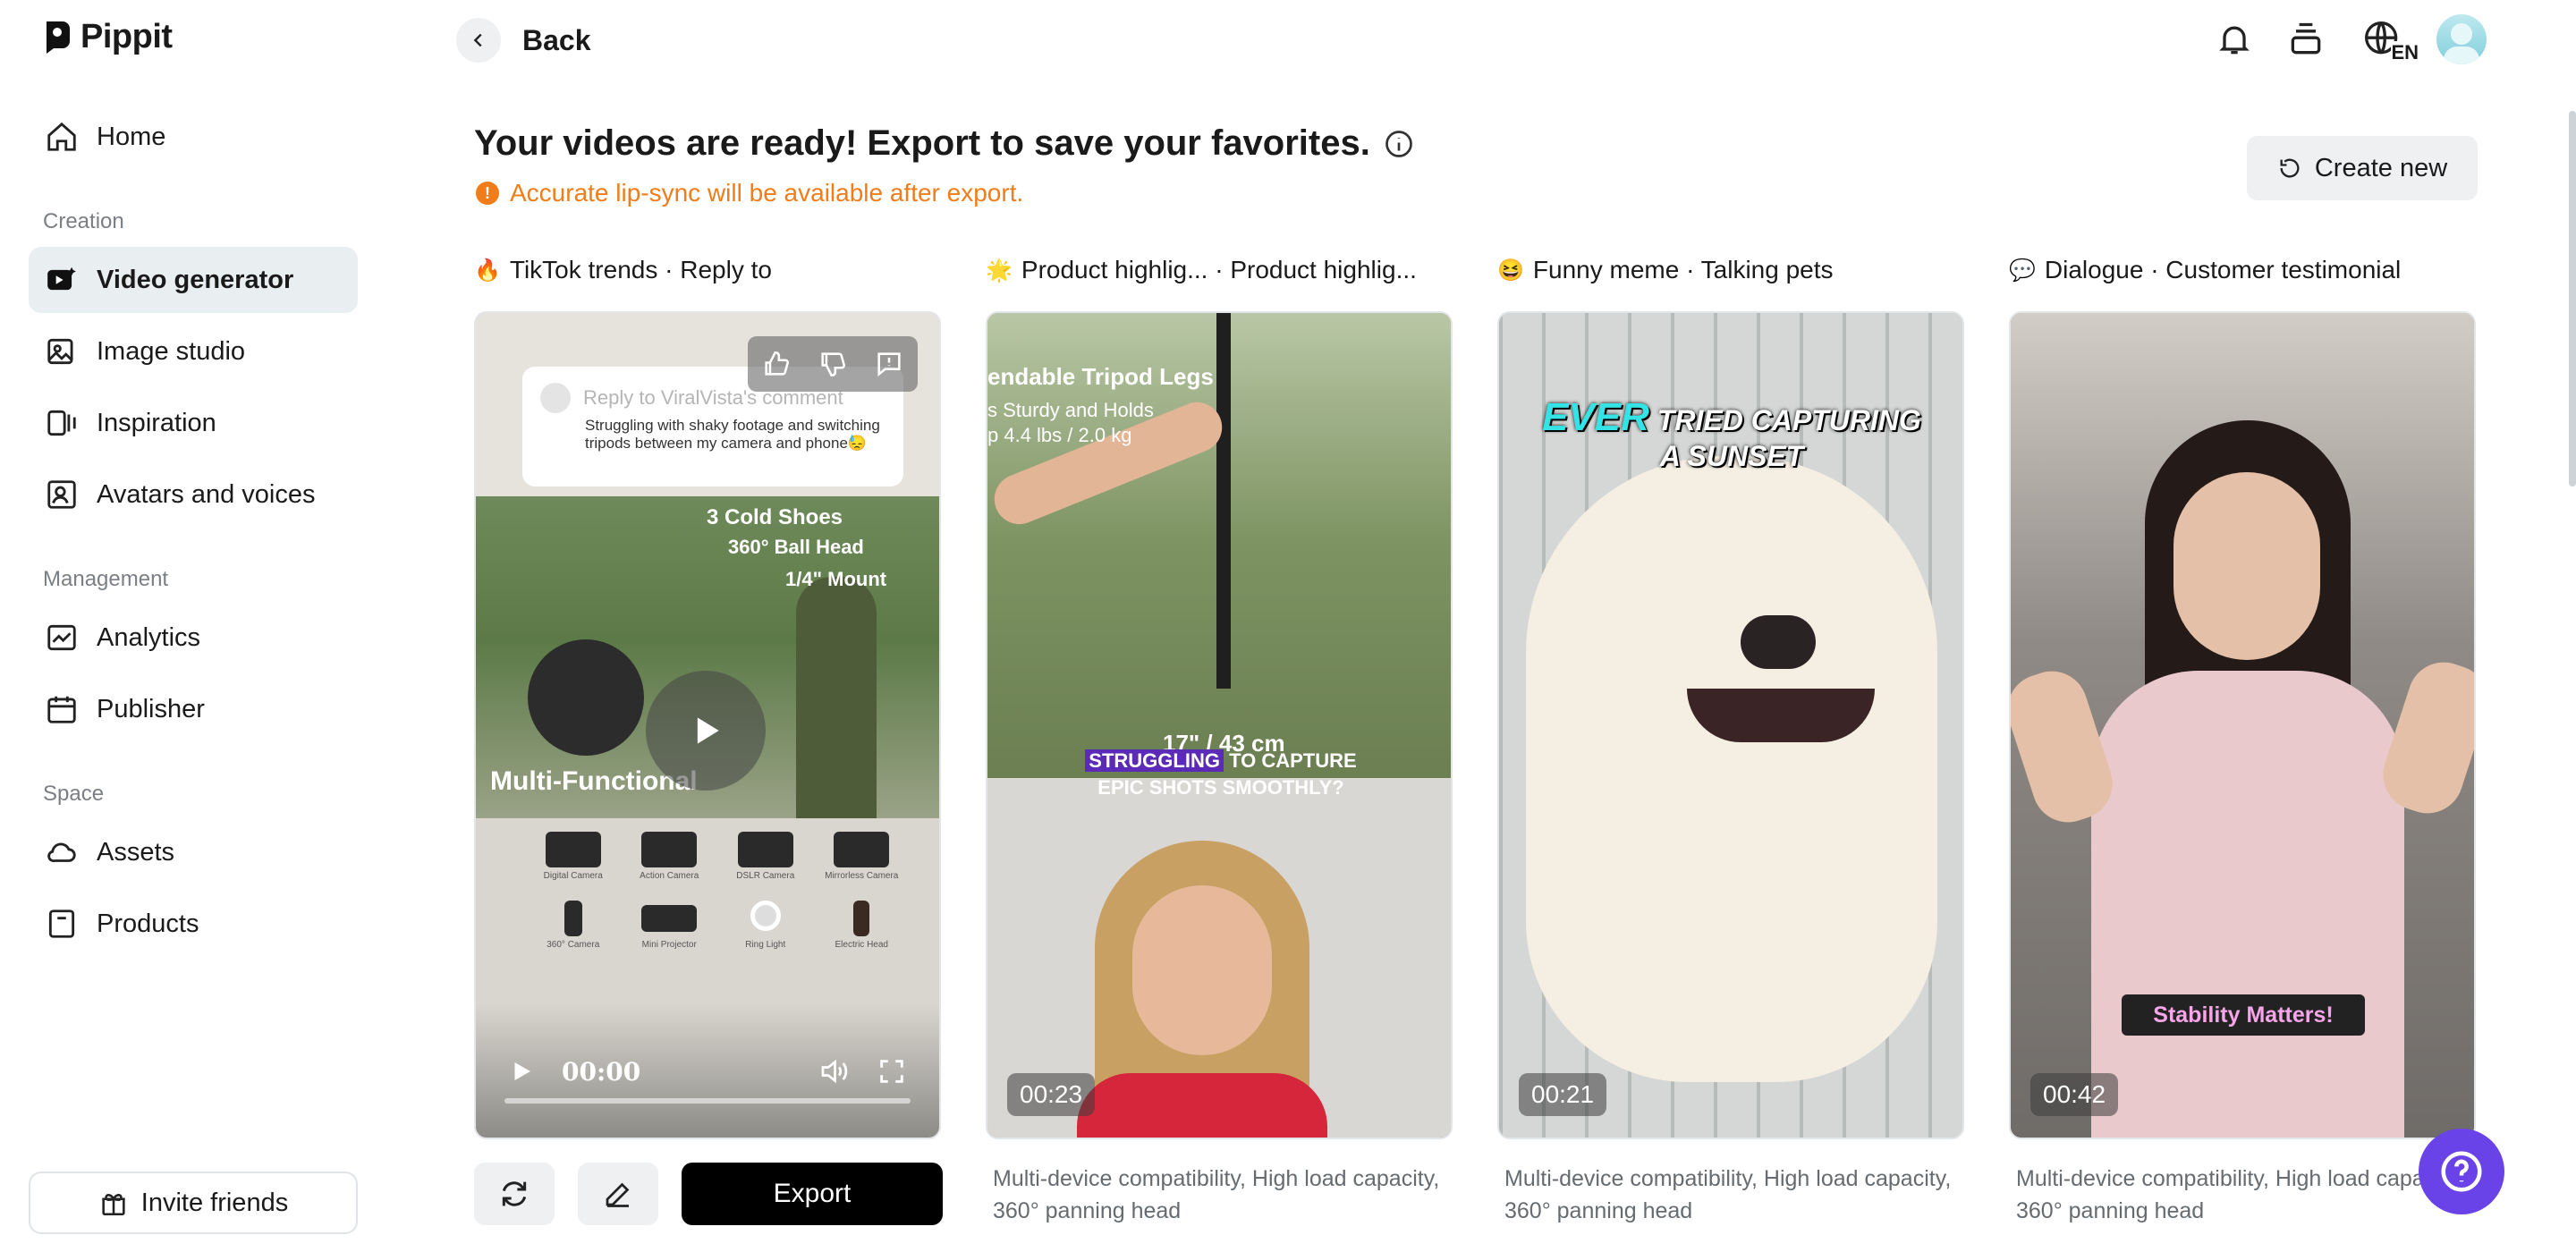  What do you see at coordinates (2234, 39) in the screenshot?
I see `notification-bell-icon` at bounding box center [2234, 39].